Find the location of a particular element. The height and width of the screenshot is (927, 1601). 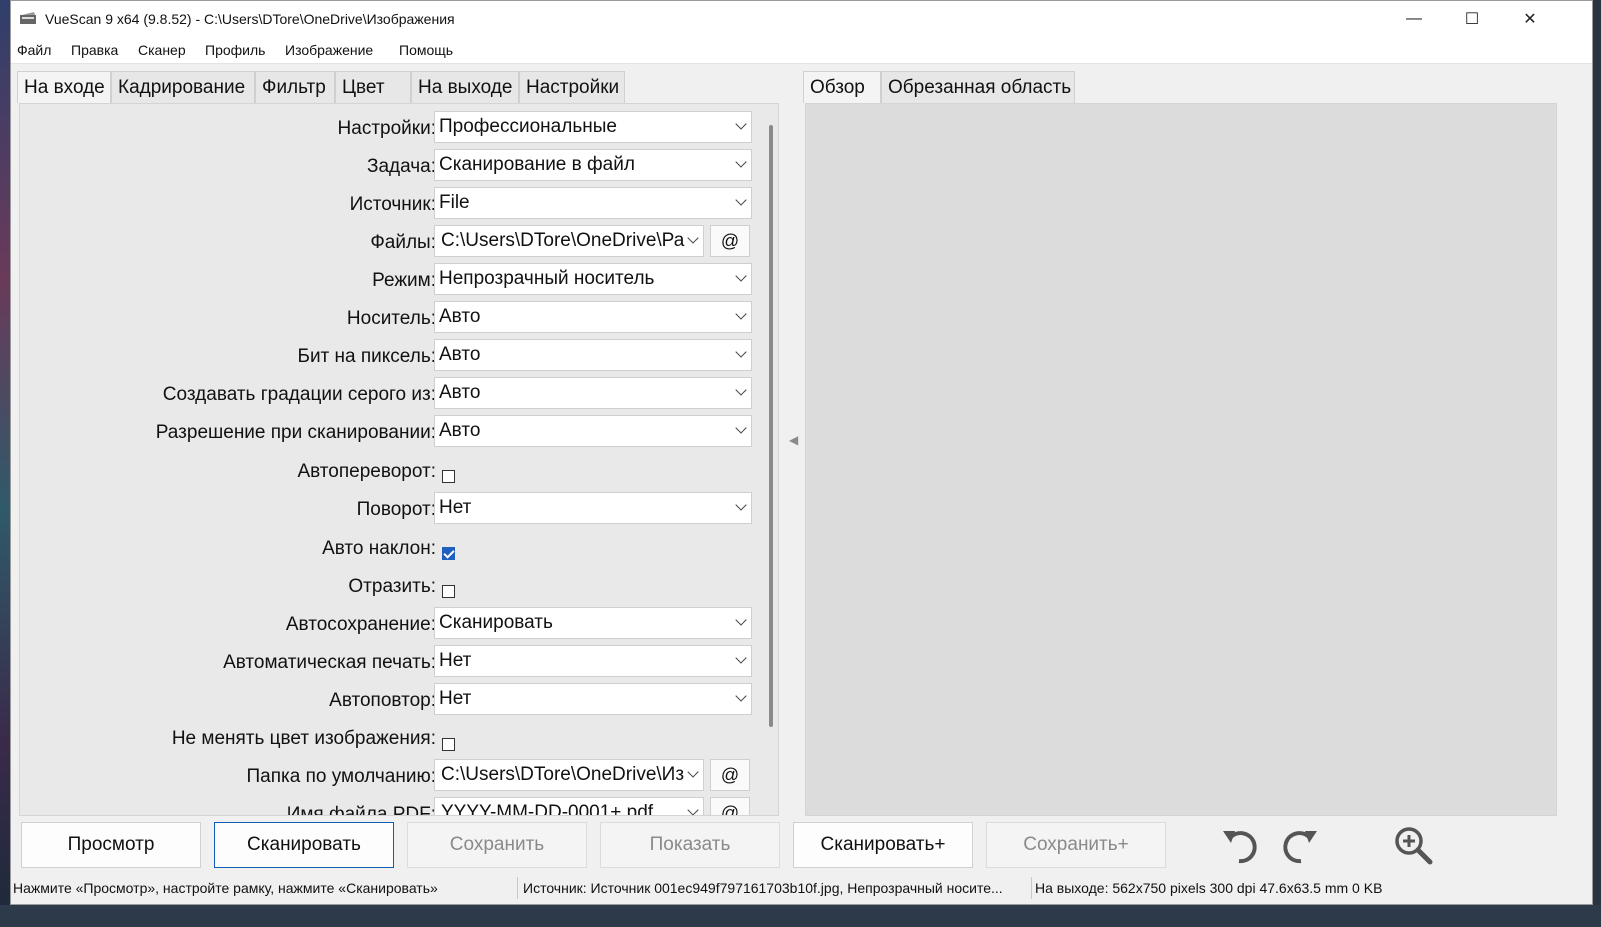

maximize-button: ☐ is located at coordinates (1472, 19).